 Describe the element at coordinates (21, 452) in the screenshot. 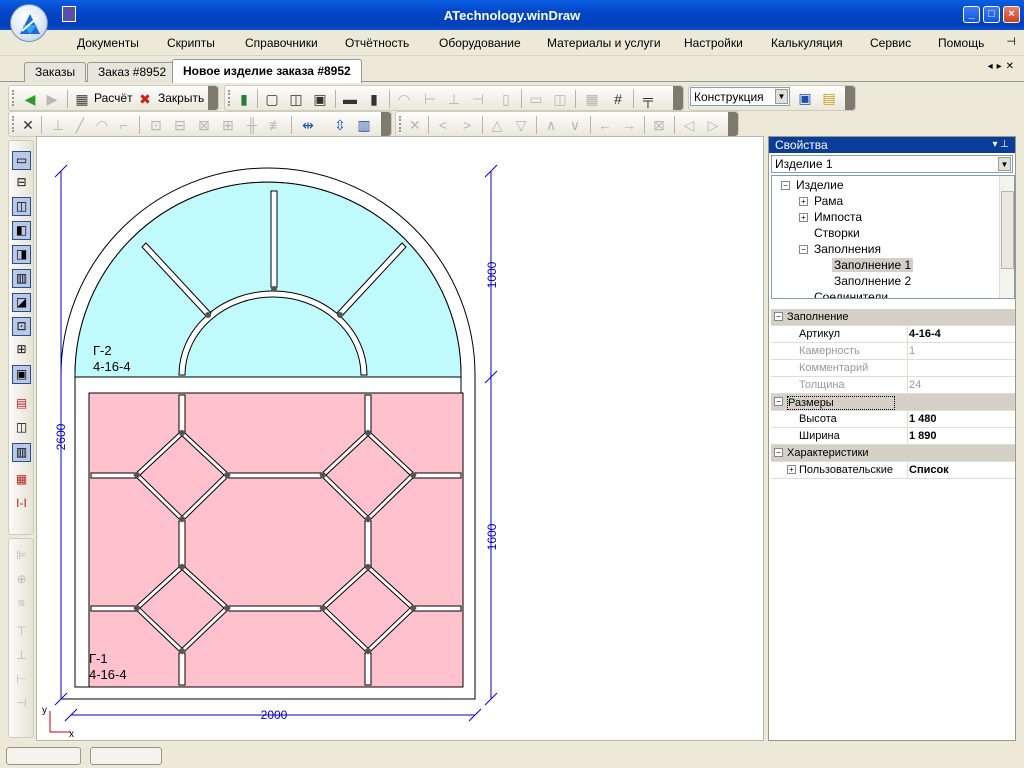

I see `panel-tool-icon: ▥` at that location.